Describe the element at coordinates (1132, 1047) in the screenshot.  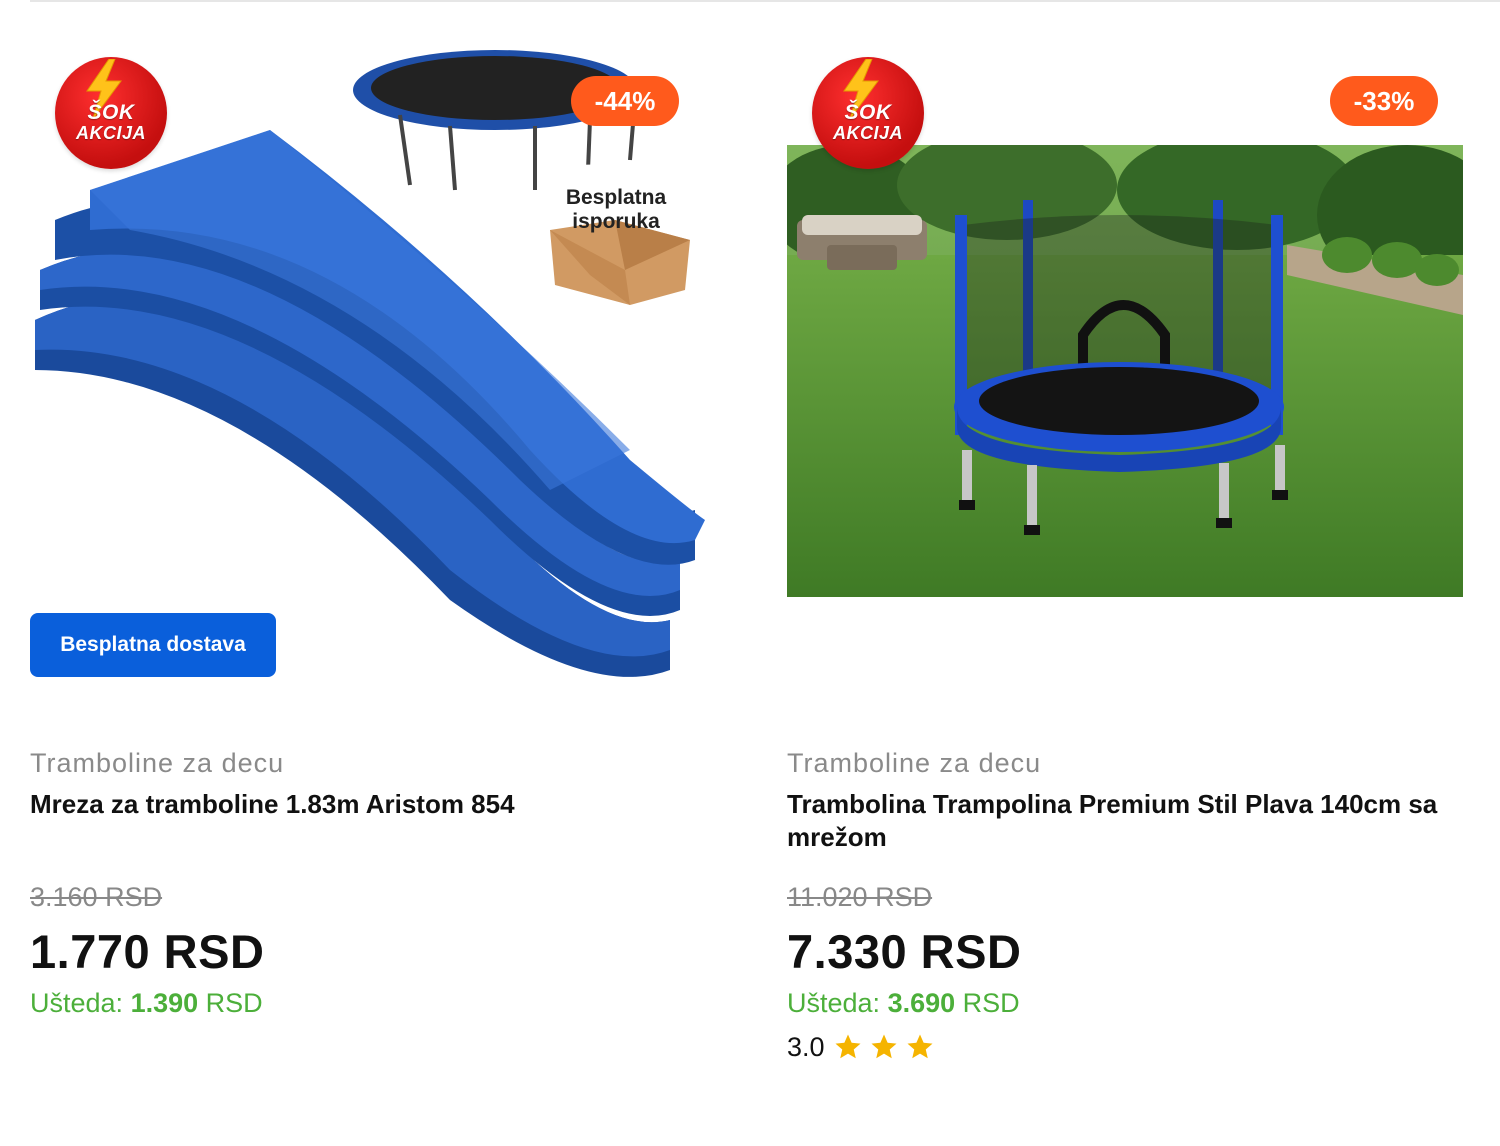
I see `product-rating: 3.0` at that location.